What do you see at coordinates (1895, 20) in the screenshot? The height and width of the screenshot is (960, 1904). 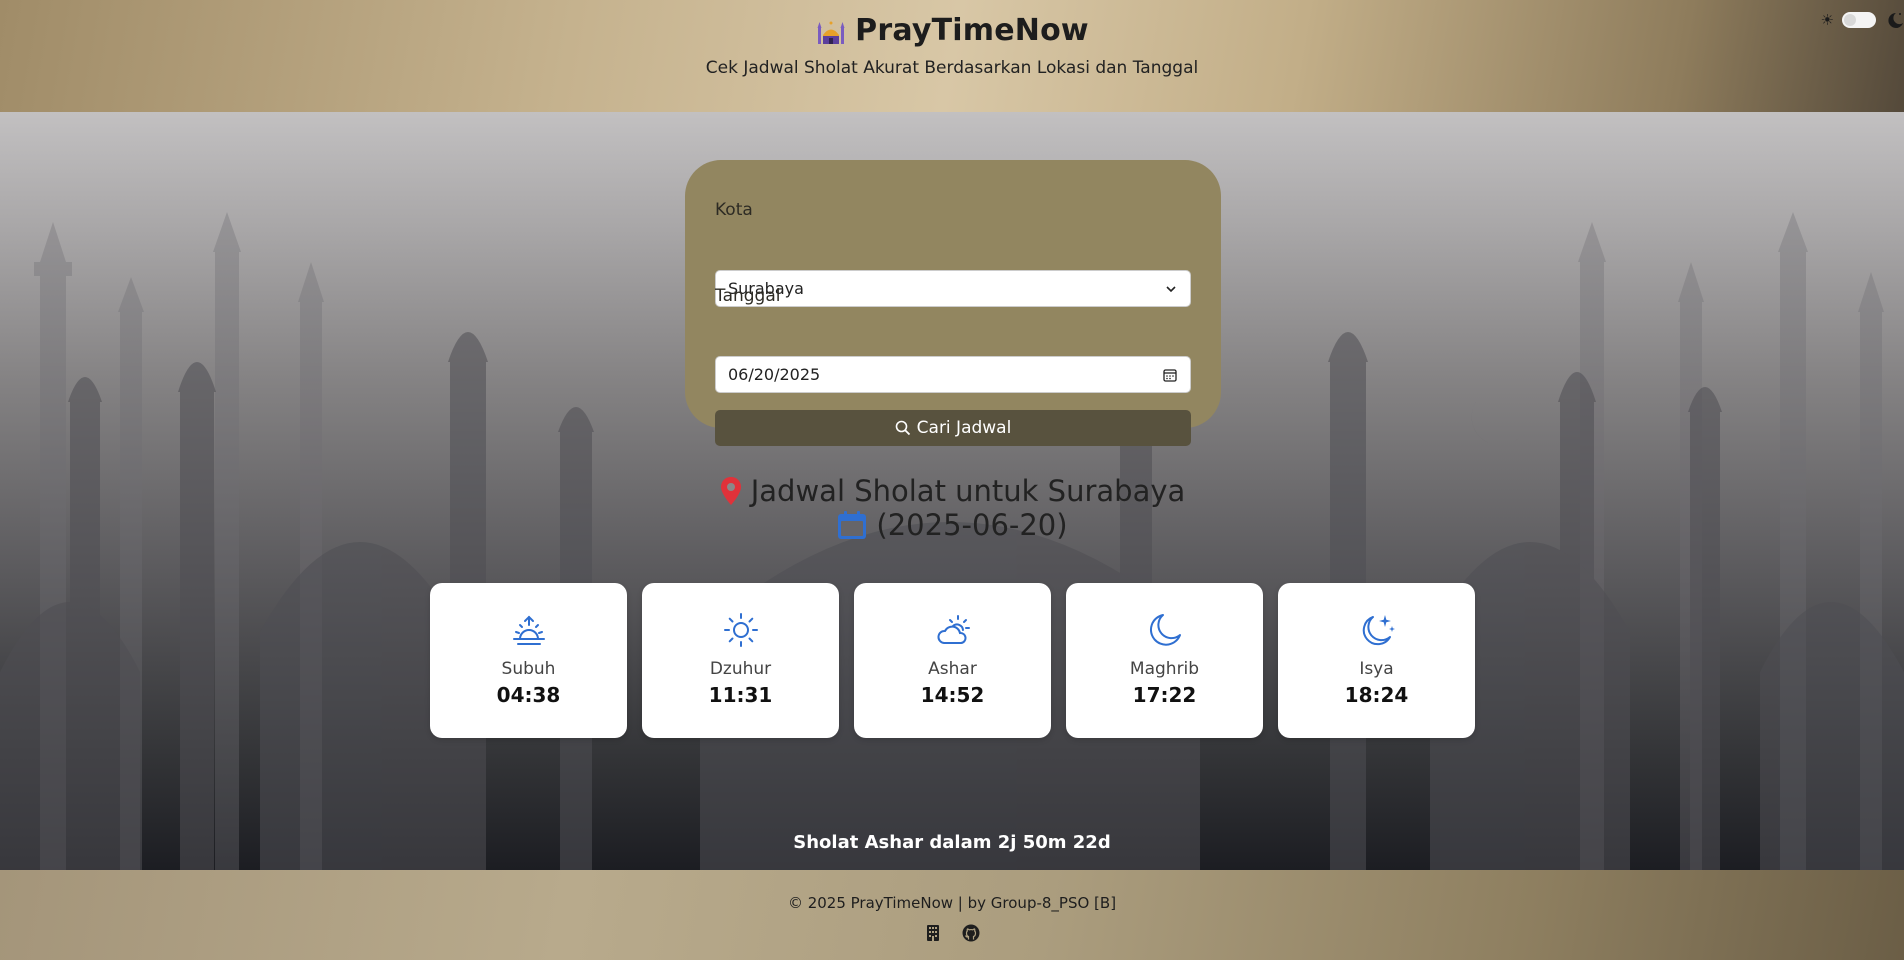 I see `moon-theme-icon` at bounding box center [1895, 20].